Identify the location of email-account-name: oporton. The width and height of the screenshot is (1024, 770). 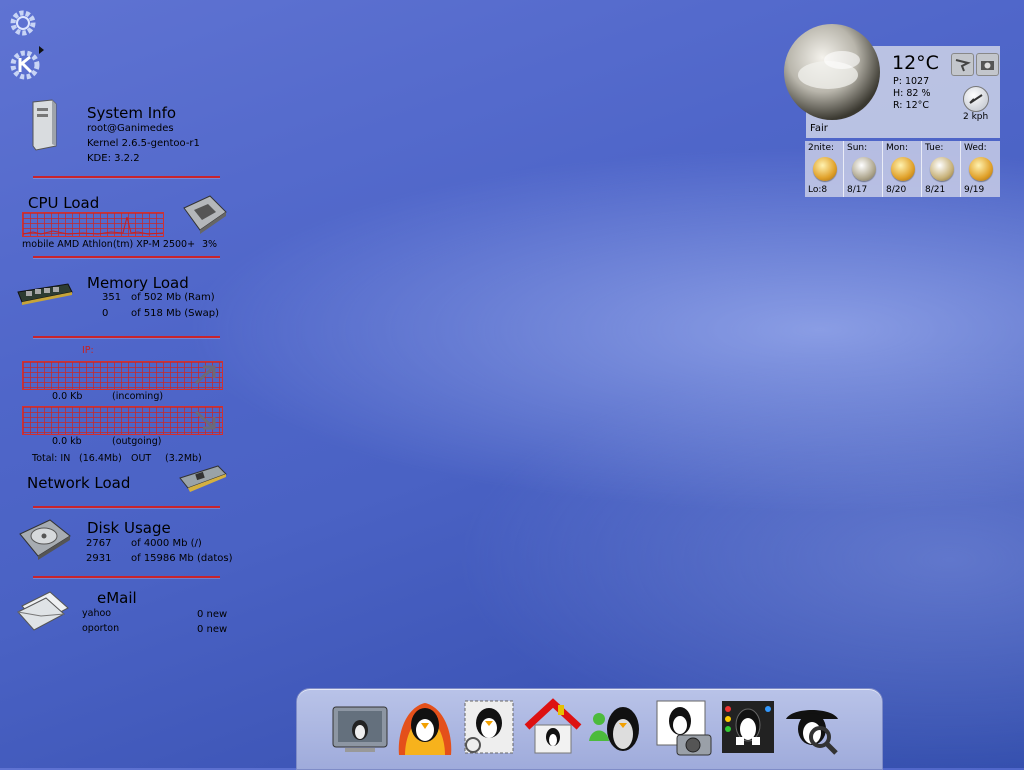
(101, 628).